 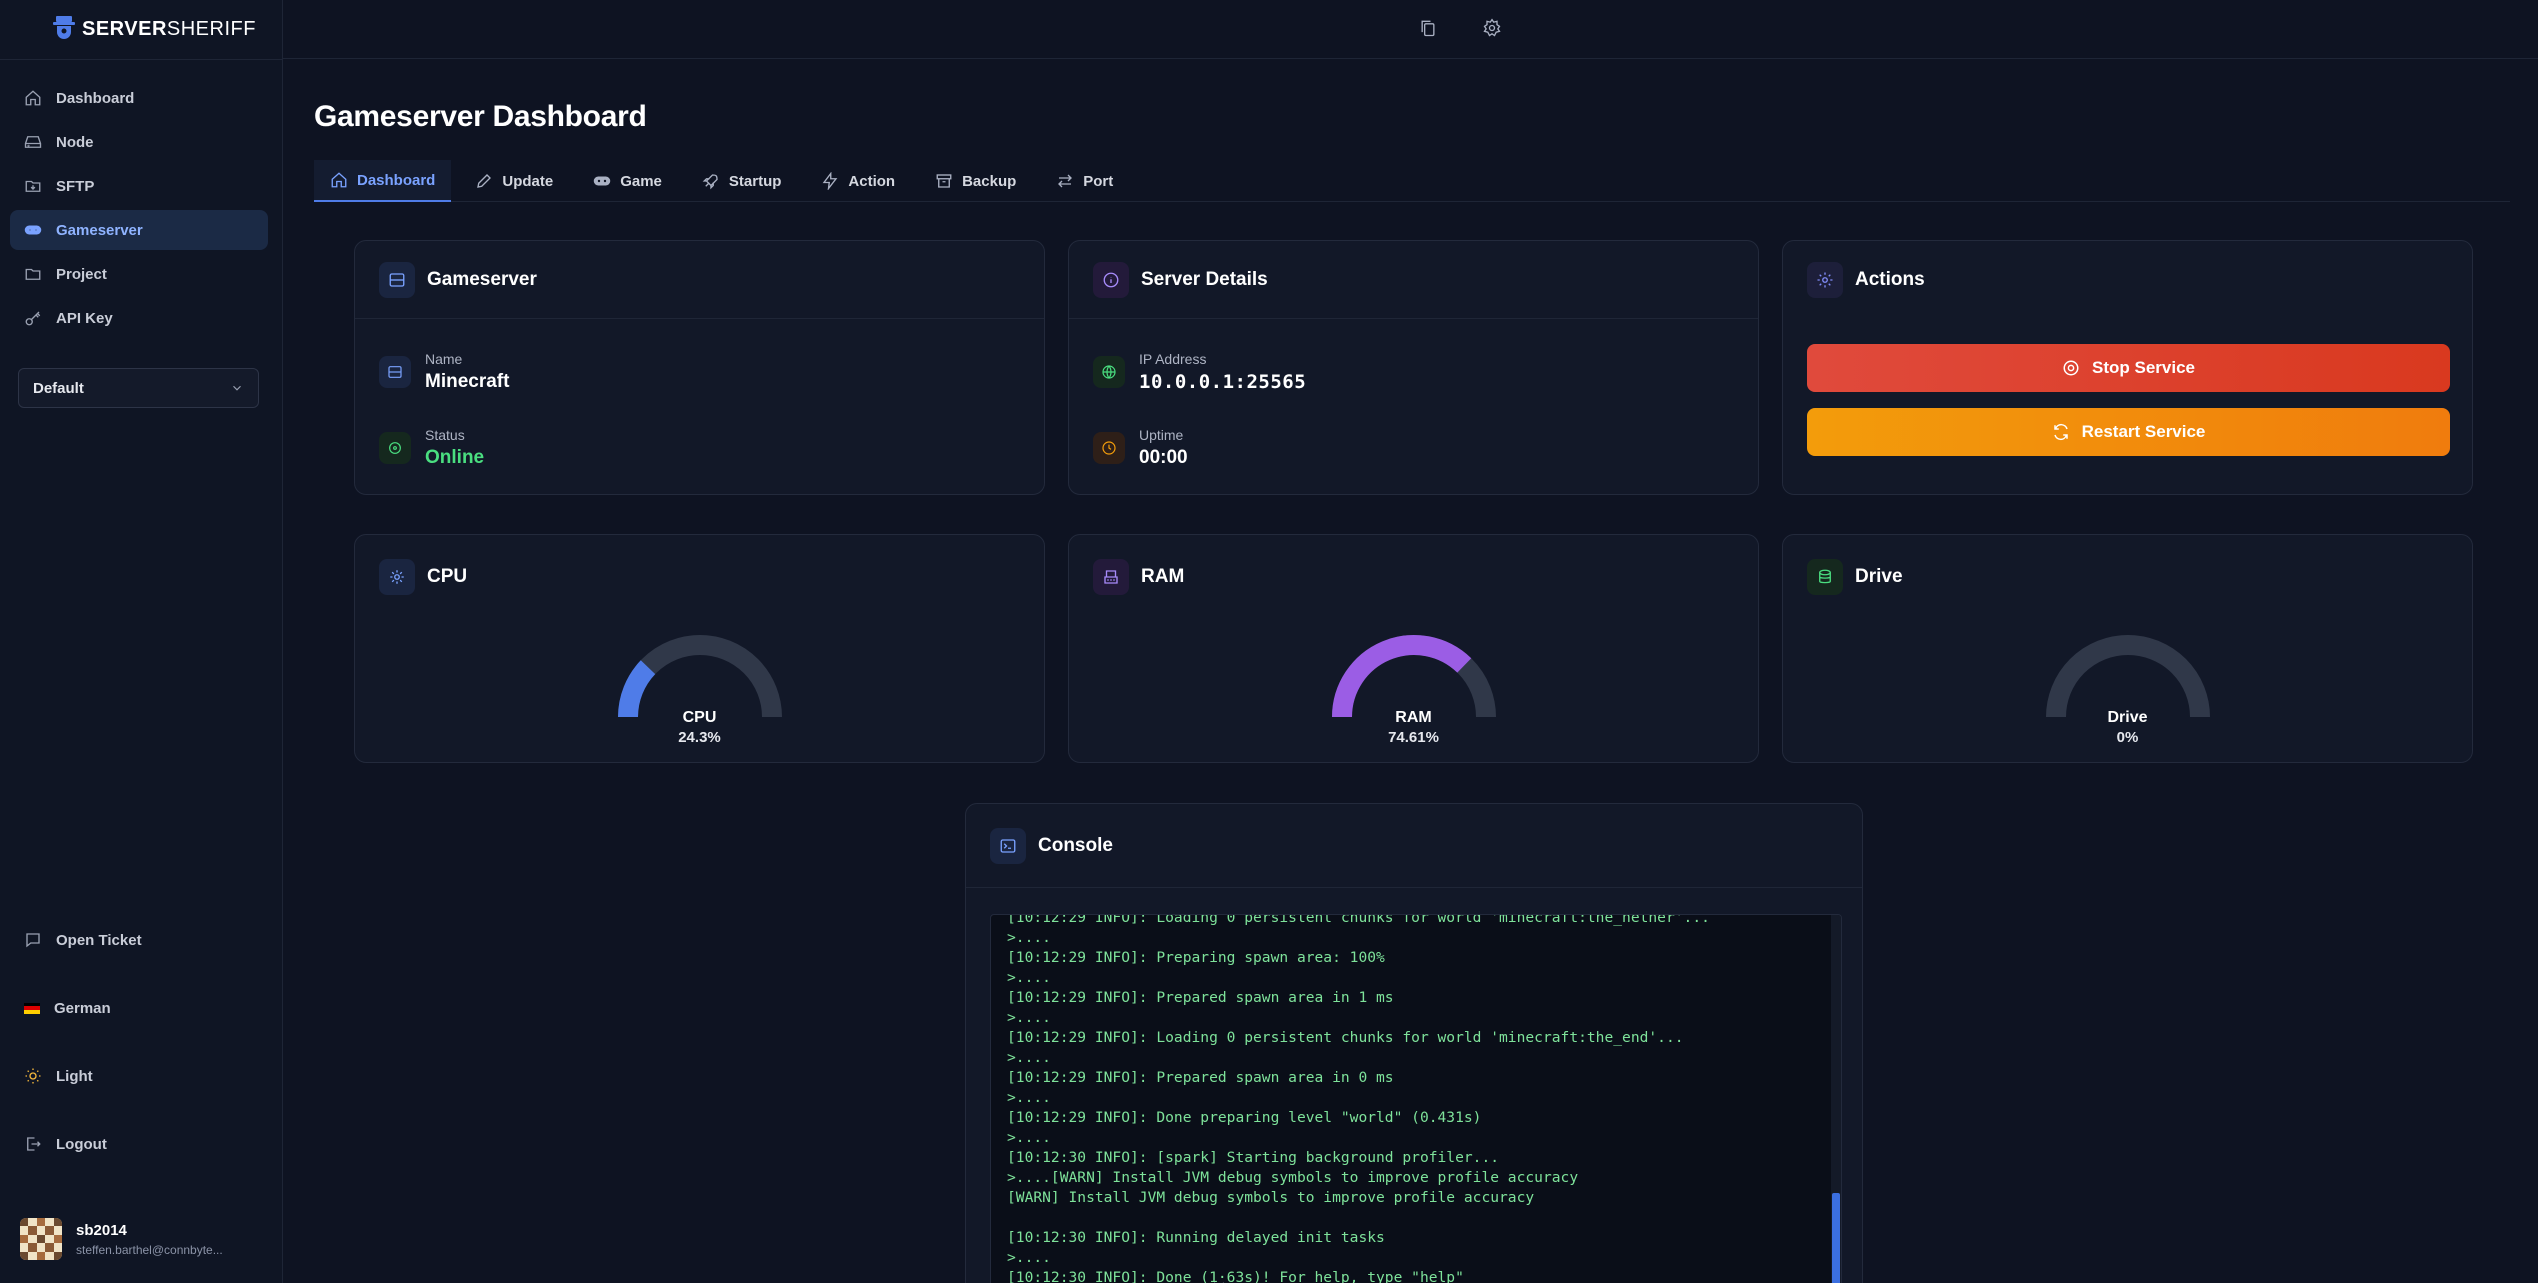 I want to click on sidebar-item-sftp: SFTP, so click(x=139, y=186).